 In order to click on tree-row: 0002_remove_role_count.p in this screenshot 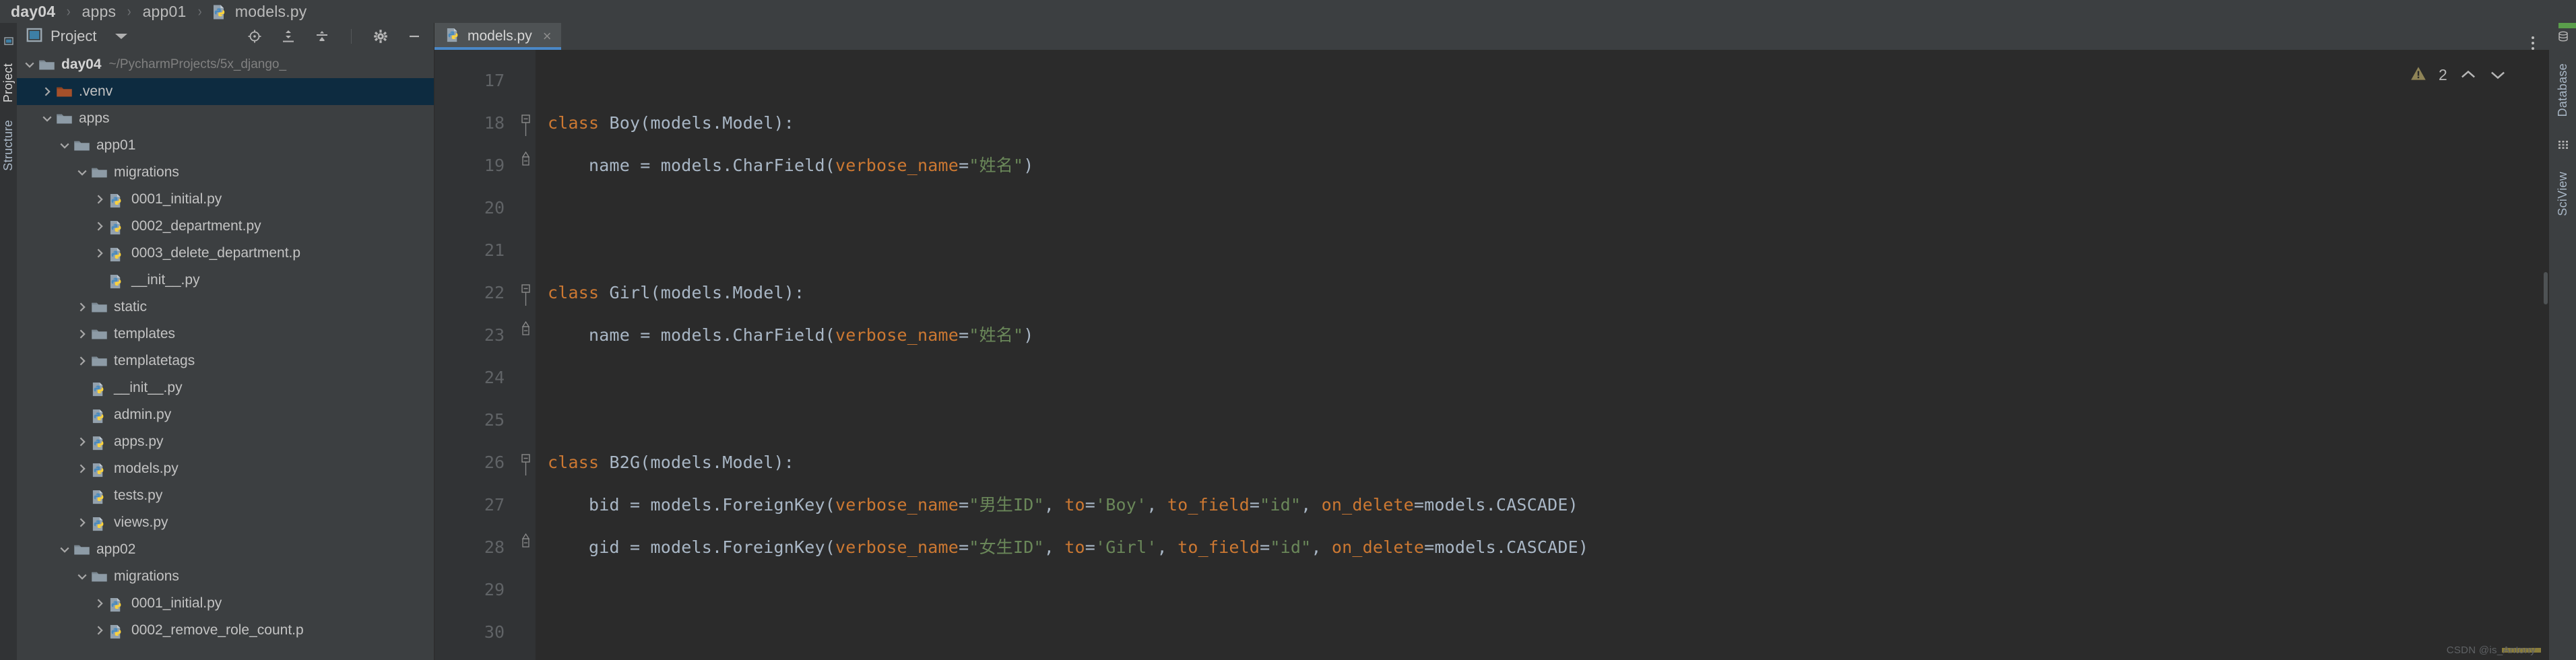, I will do `click(226, 630)`.